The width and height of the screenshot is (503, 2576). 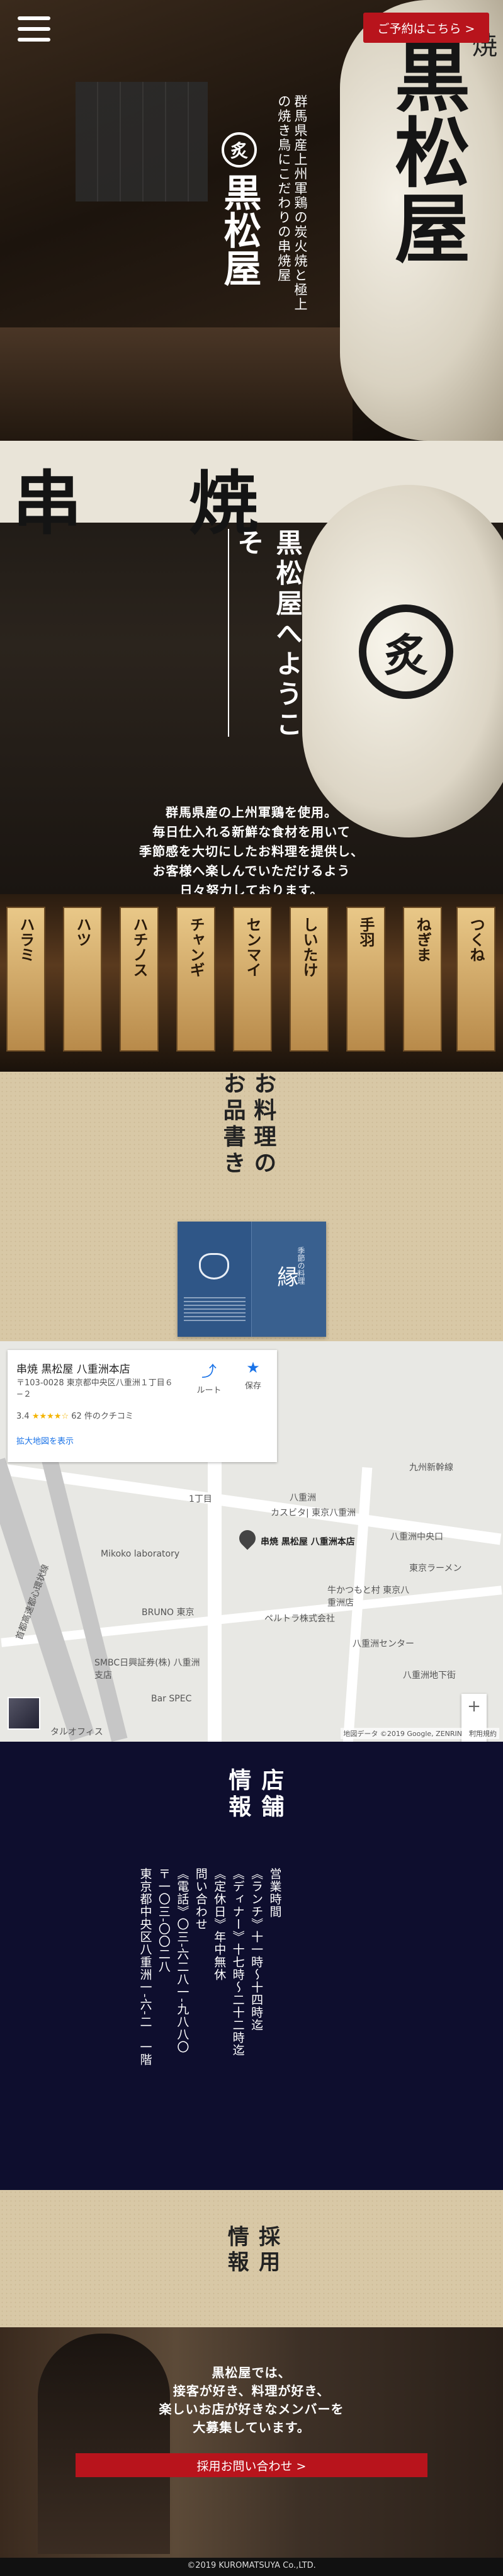 I want to click on recruit-line: 大募集しています。, so click(x=251, y=2427).